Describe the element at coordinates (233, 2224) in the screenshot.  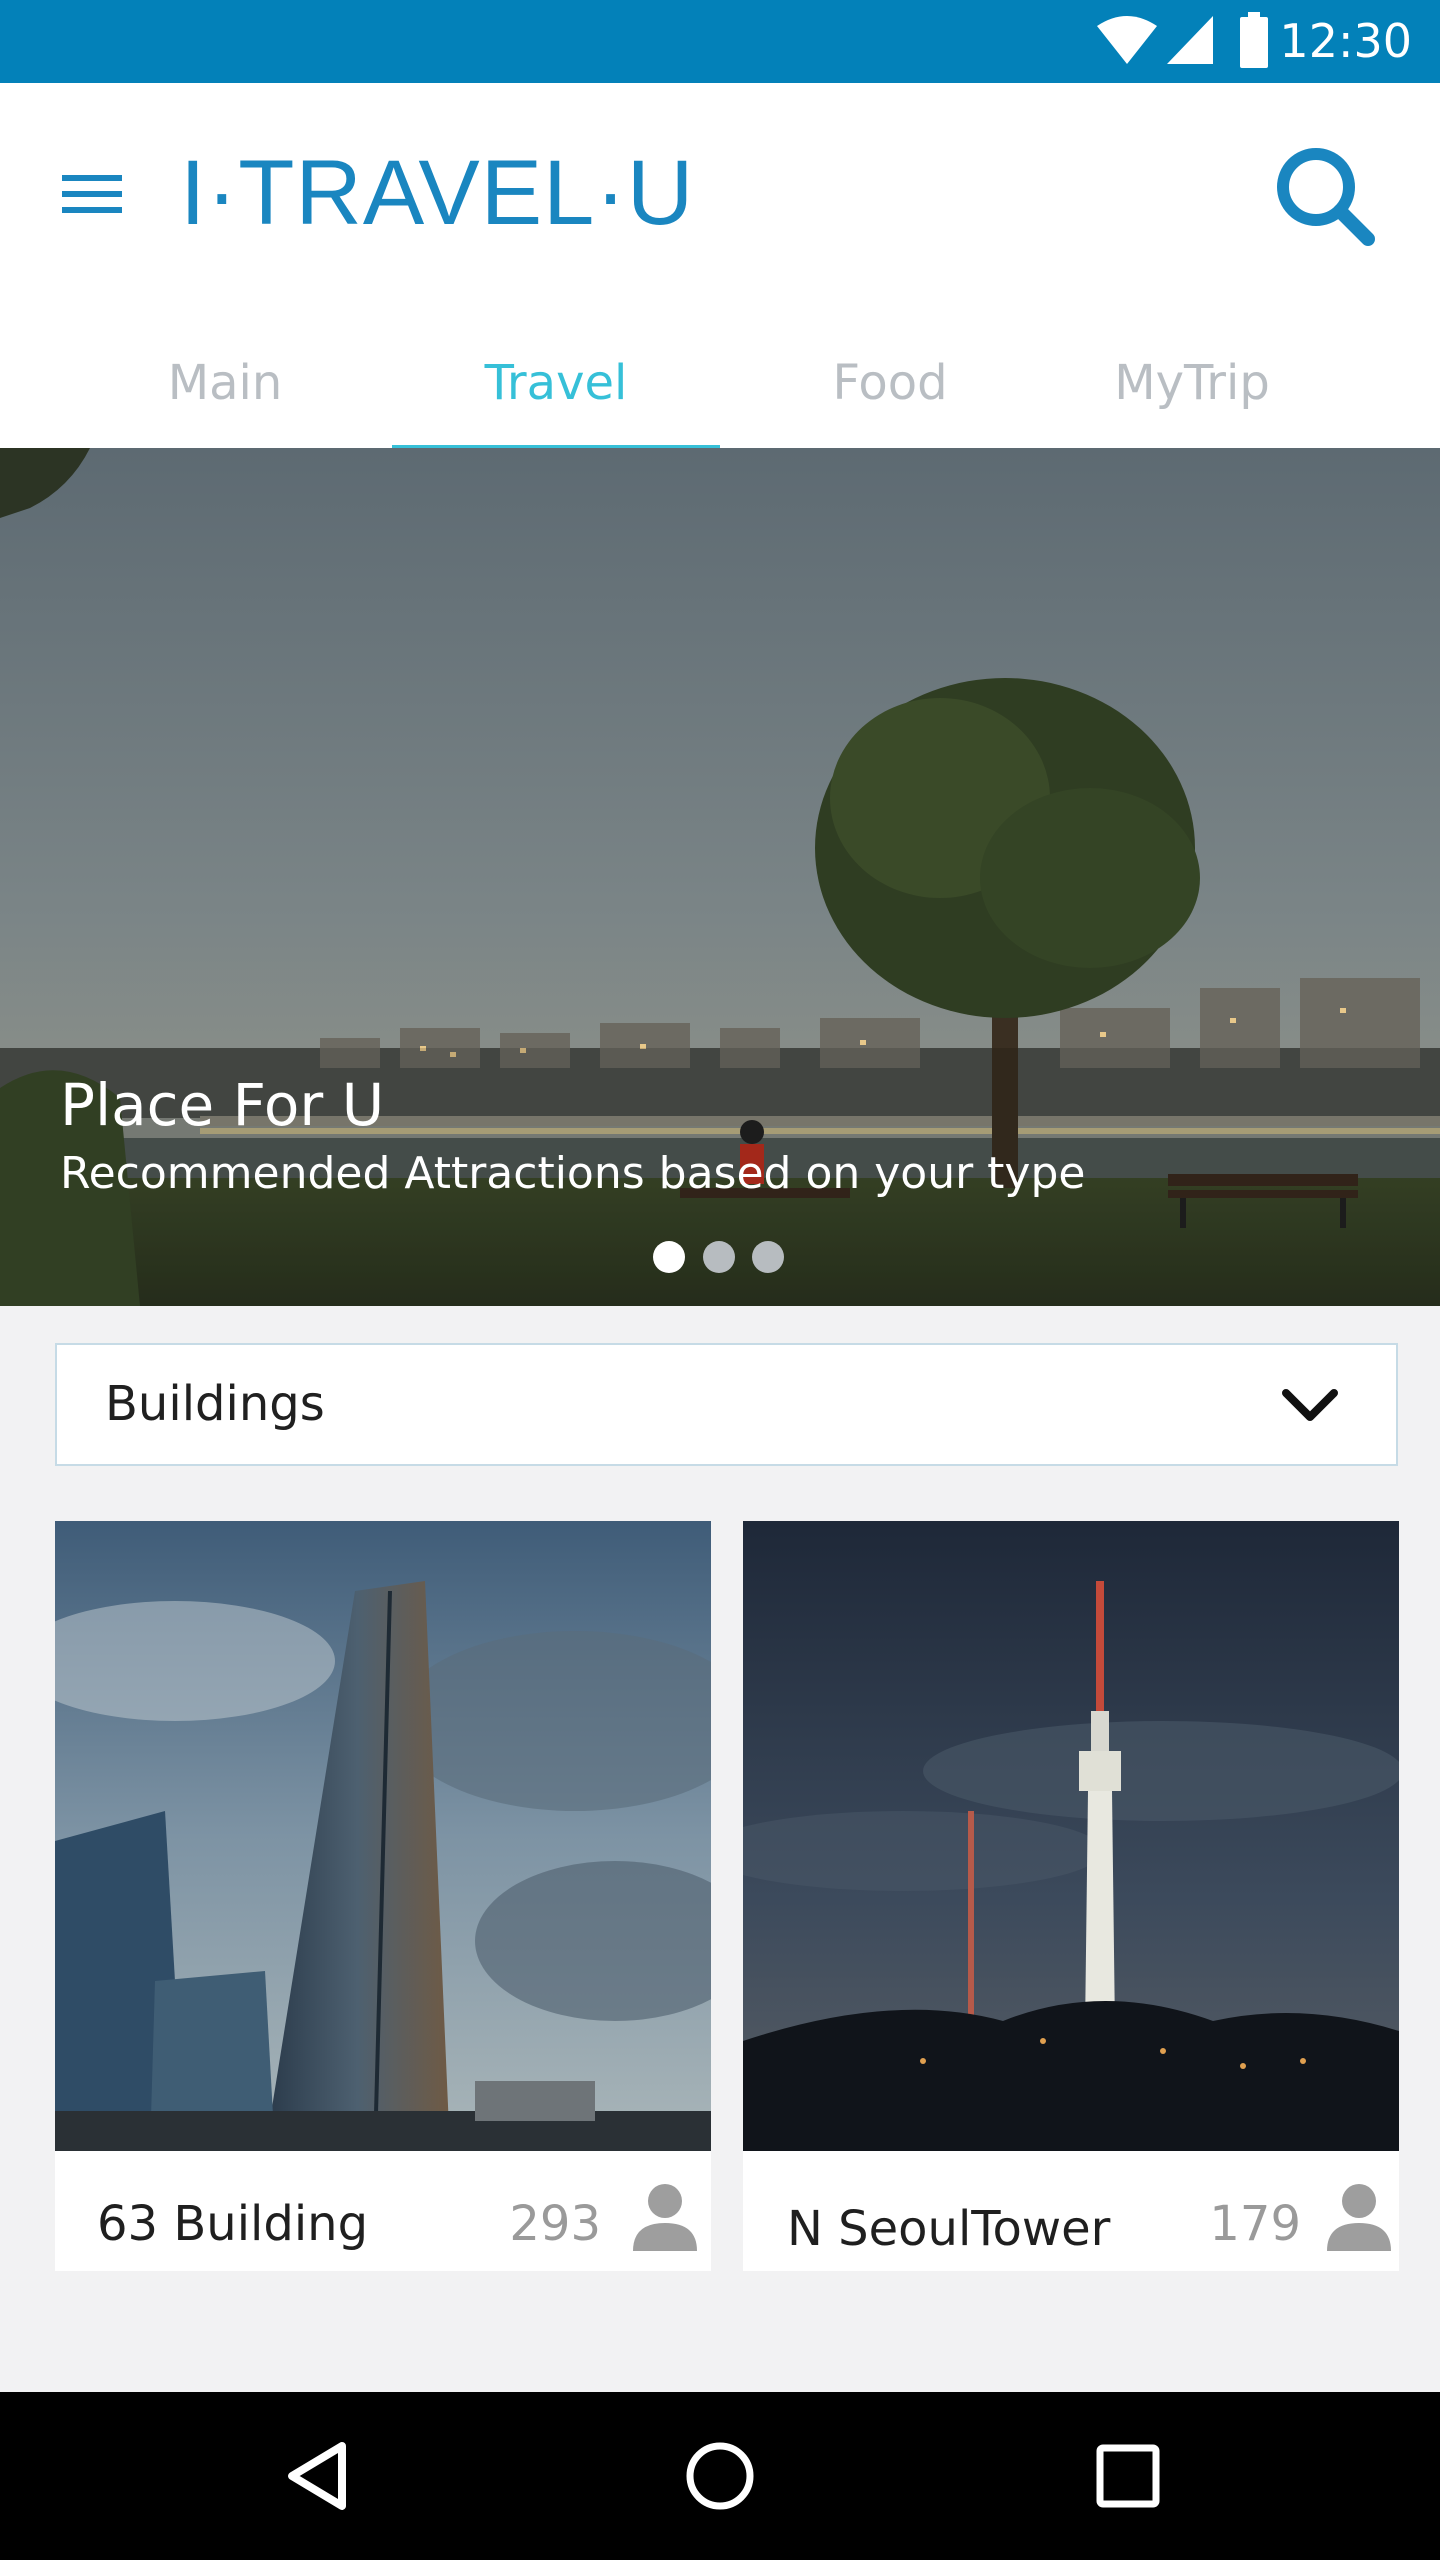
I see `attraction-name: 63 Building` at that location.